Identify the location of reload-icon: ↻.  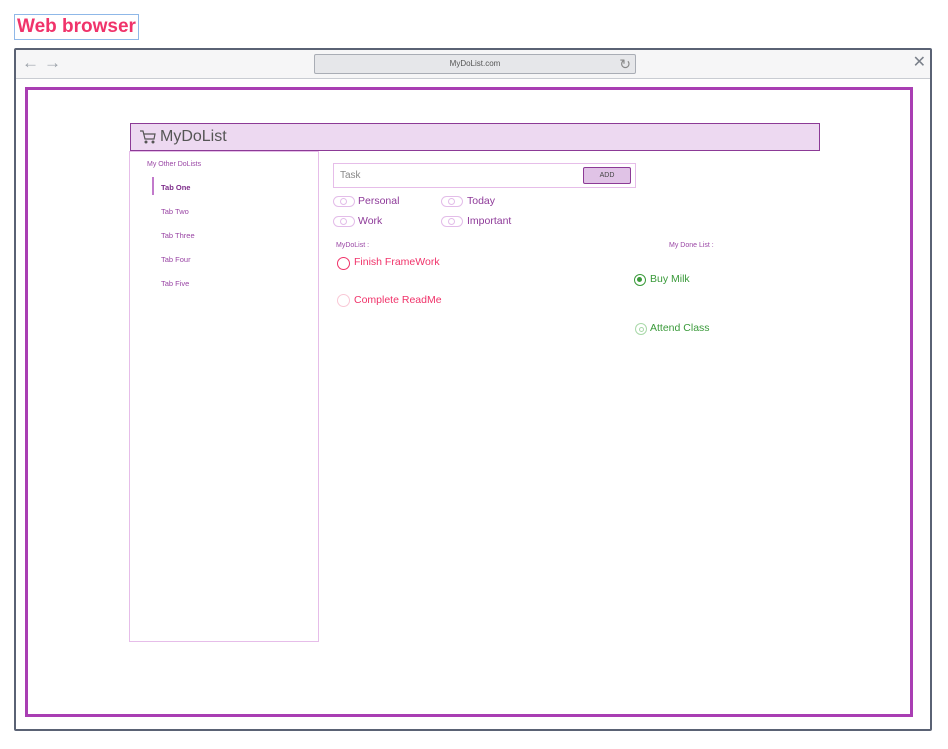
(625, 64).